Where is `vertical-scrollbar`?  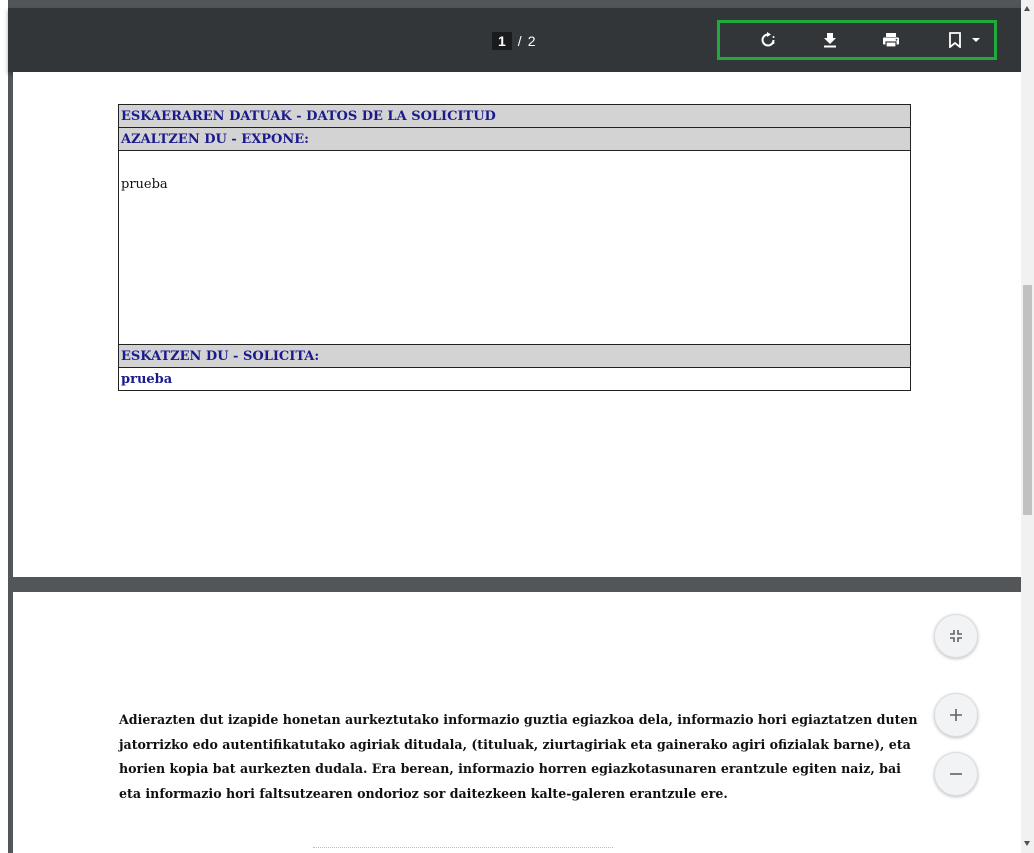
vertical-scrollbar is located at coordinates (1027, 426).